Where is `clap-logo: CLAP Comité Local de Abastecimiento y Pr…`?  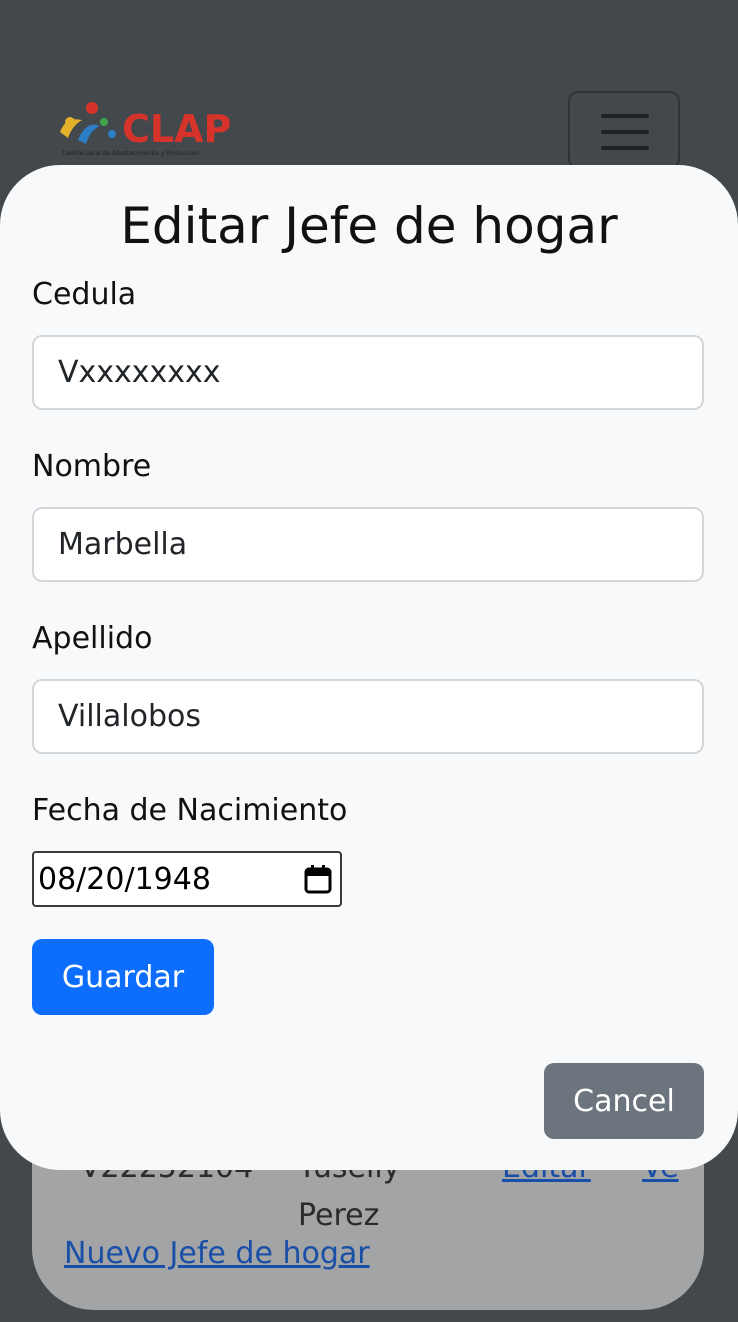
clap-logo: CLAP Comité Local de Abastecimiento y Pr… is located at coordinates (156, 130).